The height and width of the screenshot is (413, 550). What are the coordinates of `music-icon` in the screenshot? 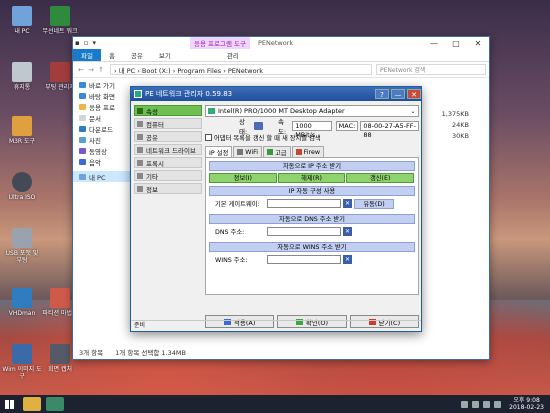 It's located at (82, 161).